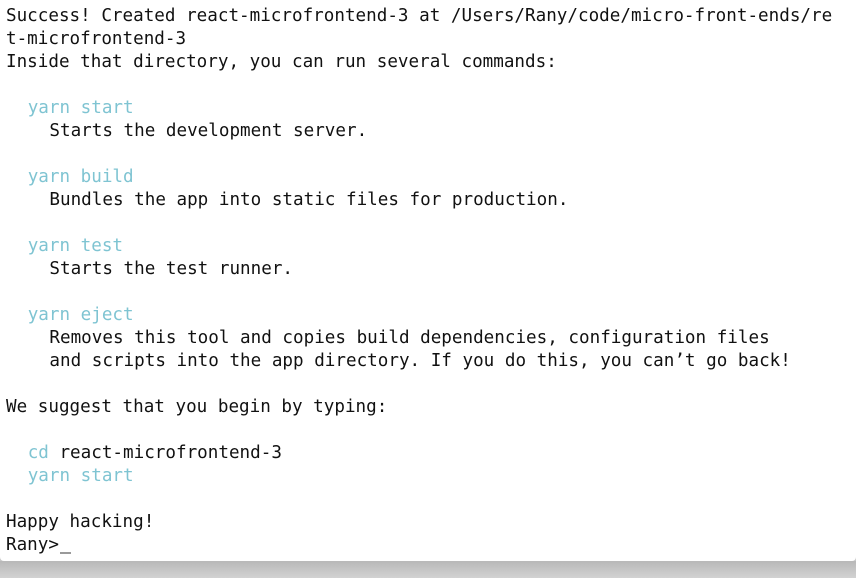 This screenshot has height=578, width=856. Describe the element at coordinates (171, 269) in the screenshot. I see `yarn-test-description: Starts the test runner.` at that location.